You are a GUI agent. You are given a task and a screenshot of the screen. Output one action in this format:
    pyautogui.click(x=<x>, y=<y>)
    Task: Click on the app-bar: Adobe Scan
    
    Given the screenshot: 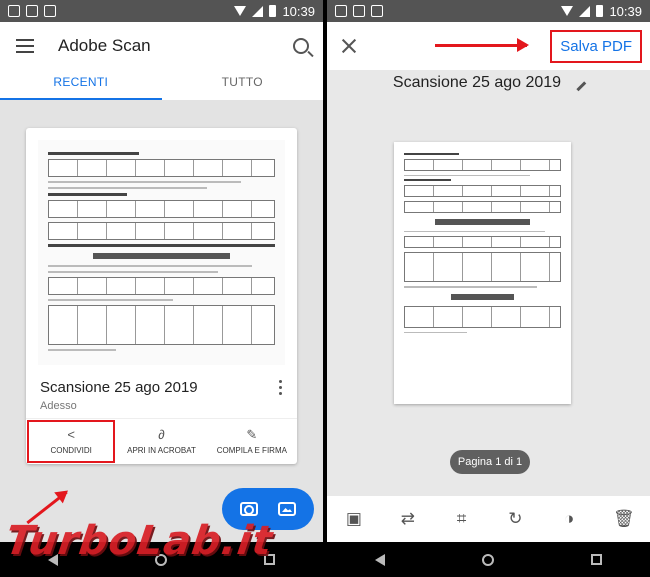 What is the action you would take?
    pyautogui.click(x=161, y=46)
    